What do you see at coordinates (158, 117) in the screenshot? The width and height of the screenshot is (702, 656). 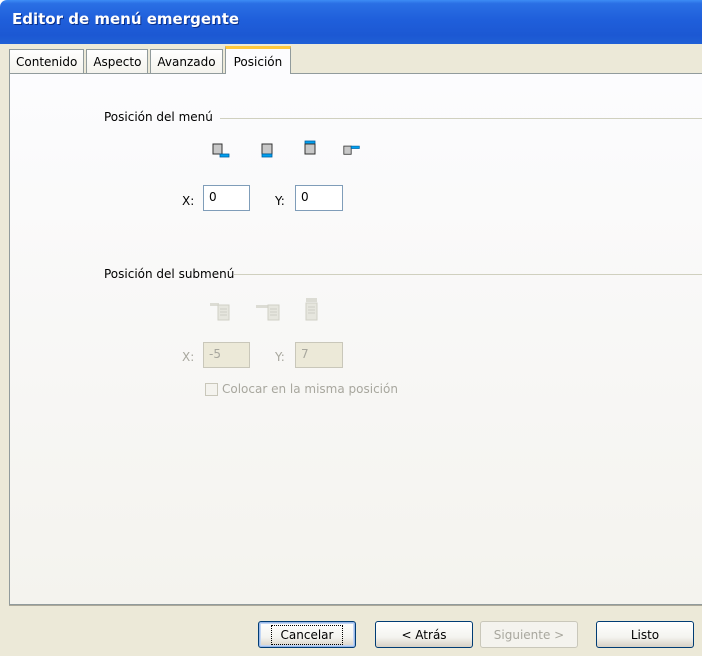 I see `menu-position-group-label: Posición del menú` at bounding box center [158, 117].